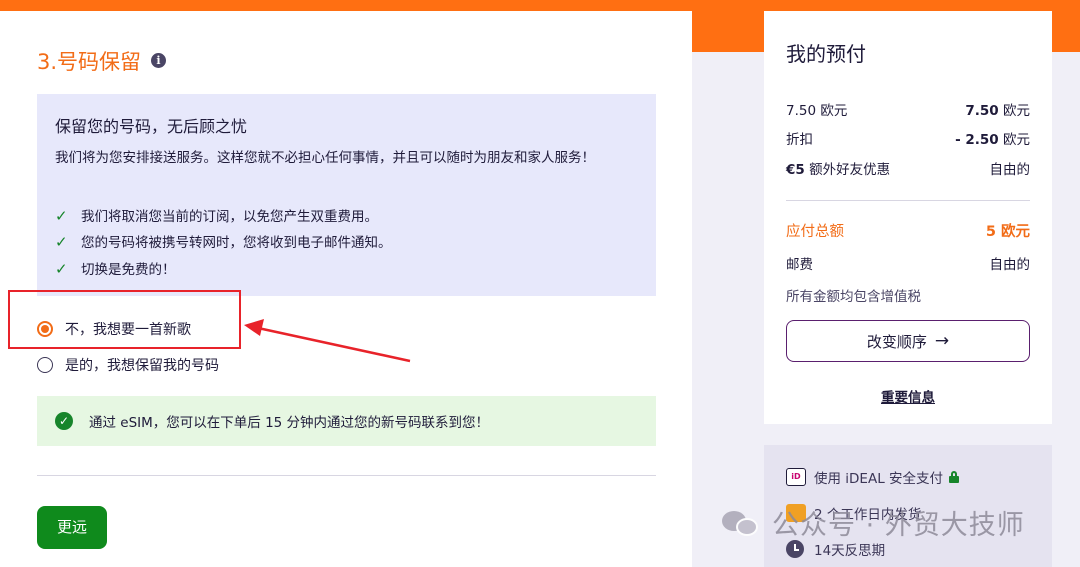  I want to click on summary-row: €5 额外好友优惠 自由的, so click(908, 168).